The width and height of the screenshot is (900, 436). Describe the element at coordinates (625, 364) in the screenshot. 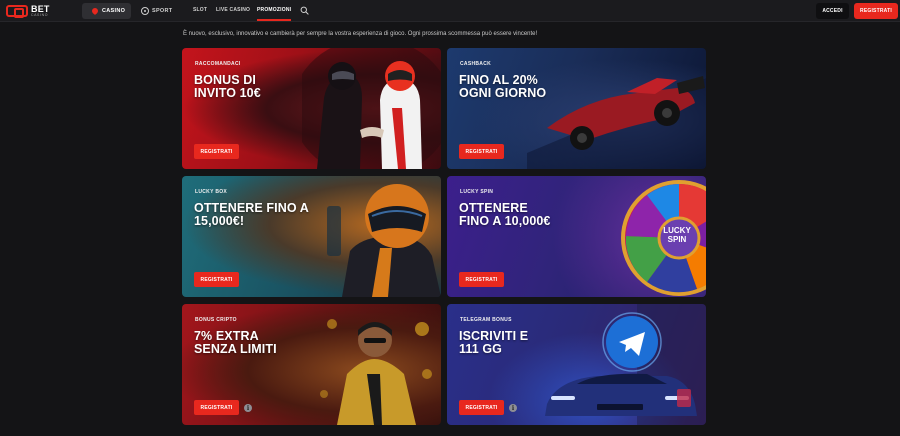

I see `telegram-car-image` at that location.